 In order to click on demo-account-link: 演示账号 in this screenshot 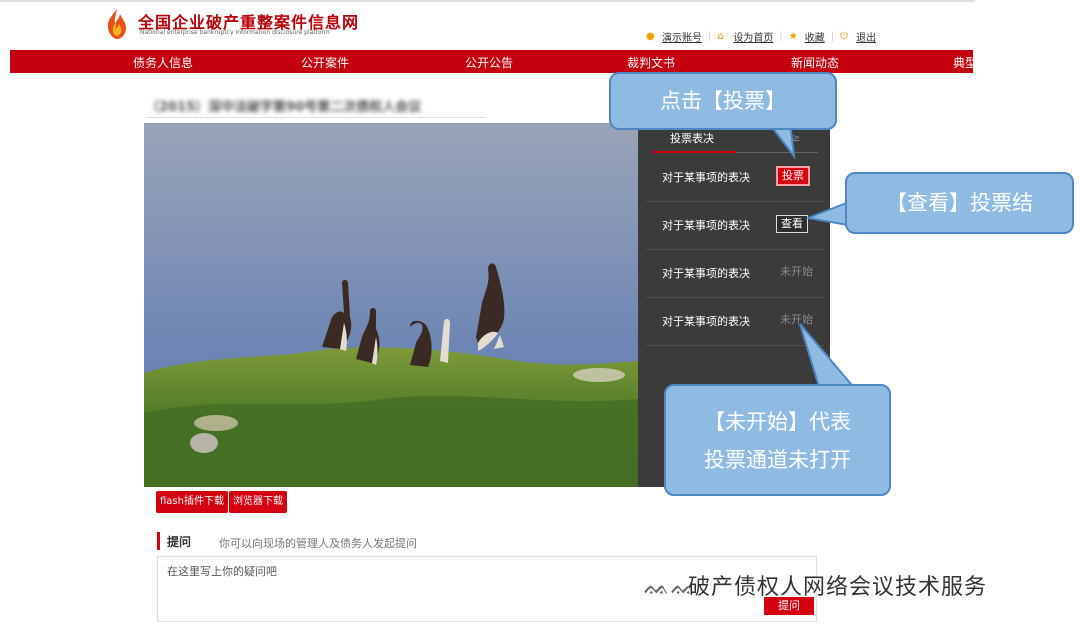, I will do `click(682, 36)`.